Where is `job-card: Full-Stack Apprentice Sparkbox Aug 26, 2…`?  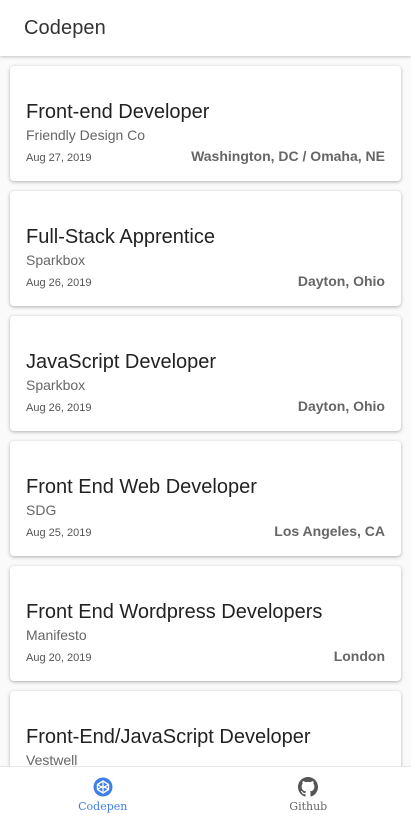 job-card: Full-Stack Apprentice Sparkbox Aug 26, 2… is located at coordinates (205, 248).